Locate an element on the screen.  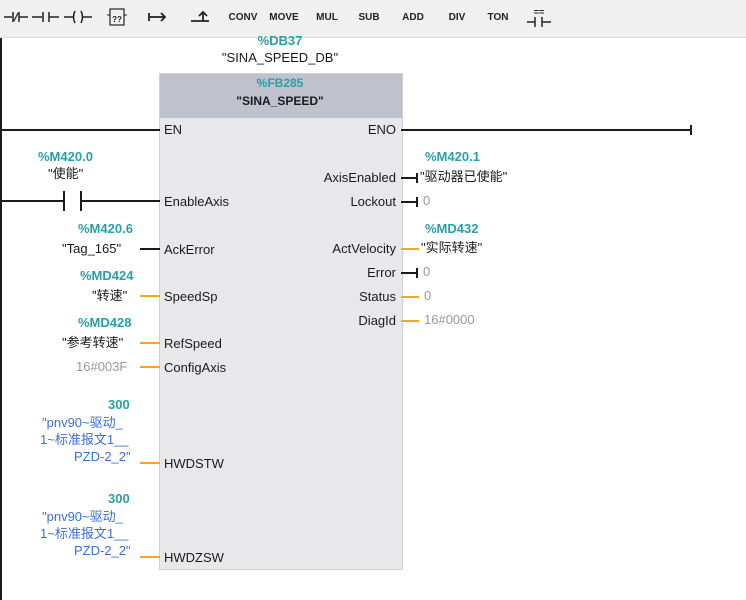
db-name: "SINA_SPEED_DB" is located at coordinates (280, 58).